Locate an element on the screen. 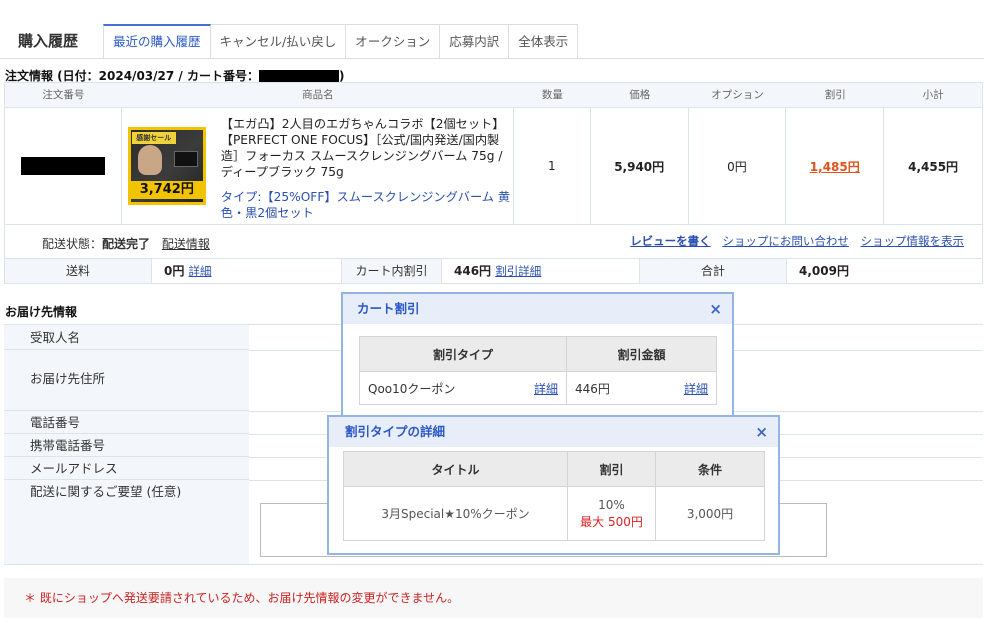 Image resolution: width=984 pixels, height=627 pixels. col-order-number: 注文番号 is located at coordinates (63, 95).